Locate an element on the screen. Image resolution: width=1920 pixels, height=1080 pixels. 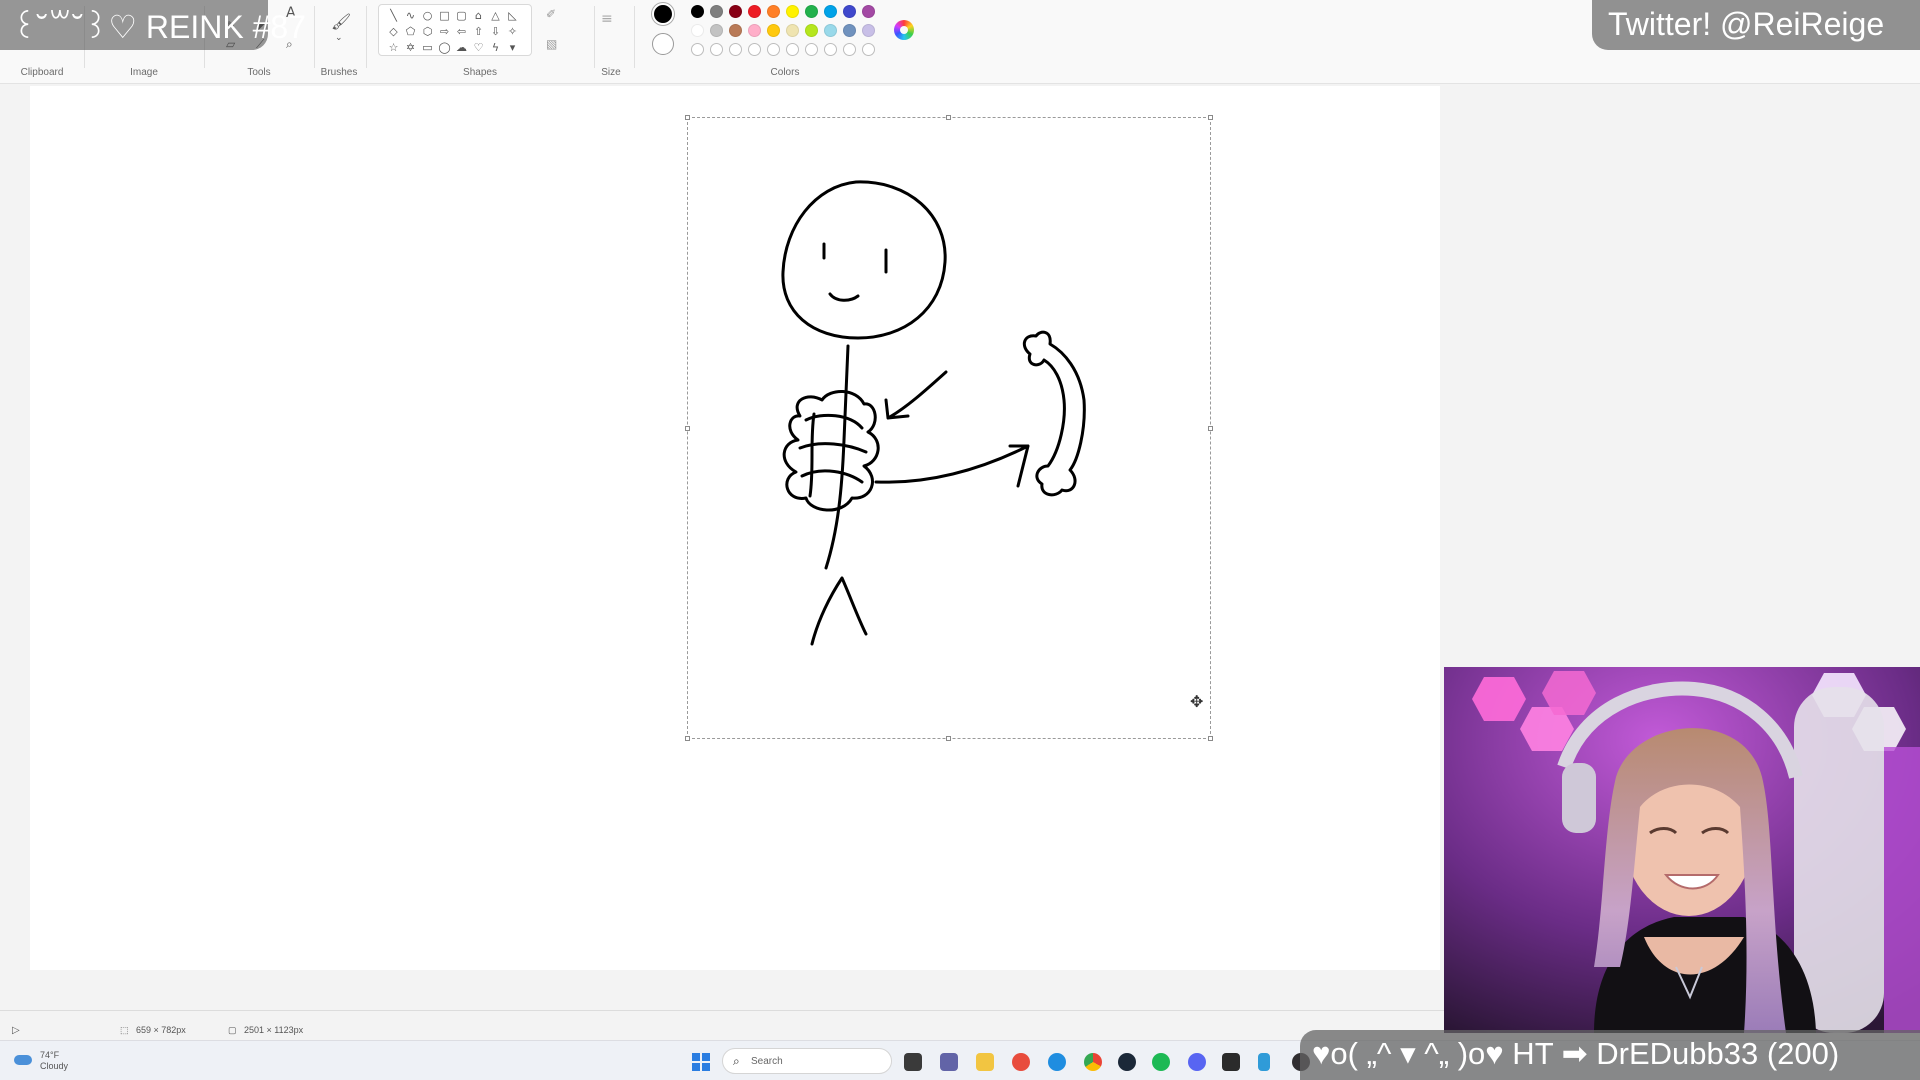
right-triangle-shape-icon: ◺ is located at coordinates (512, 15).